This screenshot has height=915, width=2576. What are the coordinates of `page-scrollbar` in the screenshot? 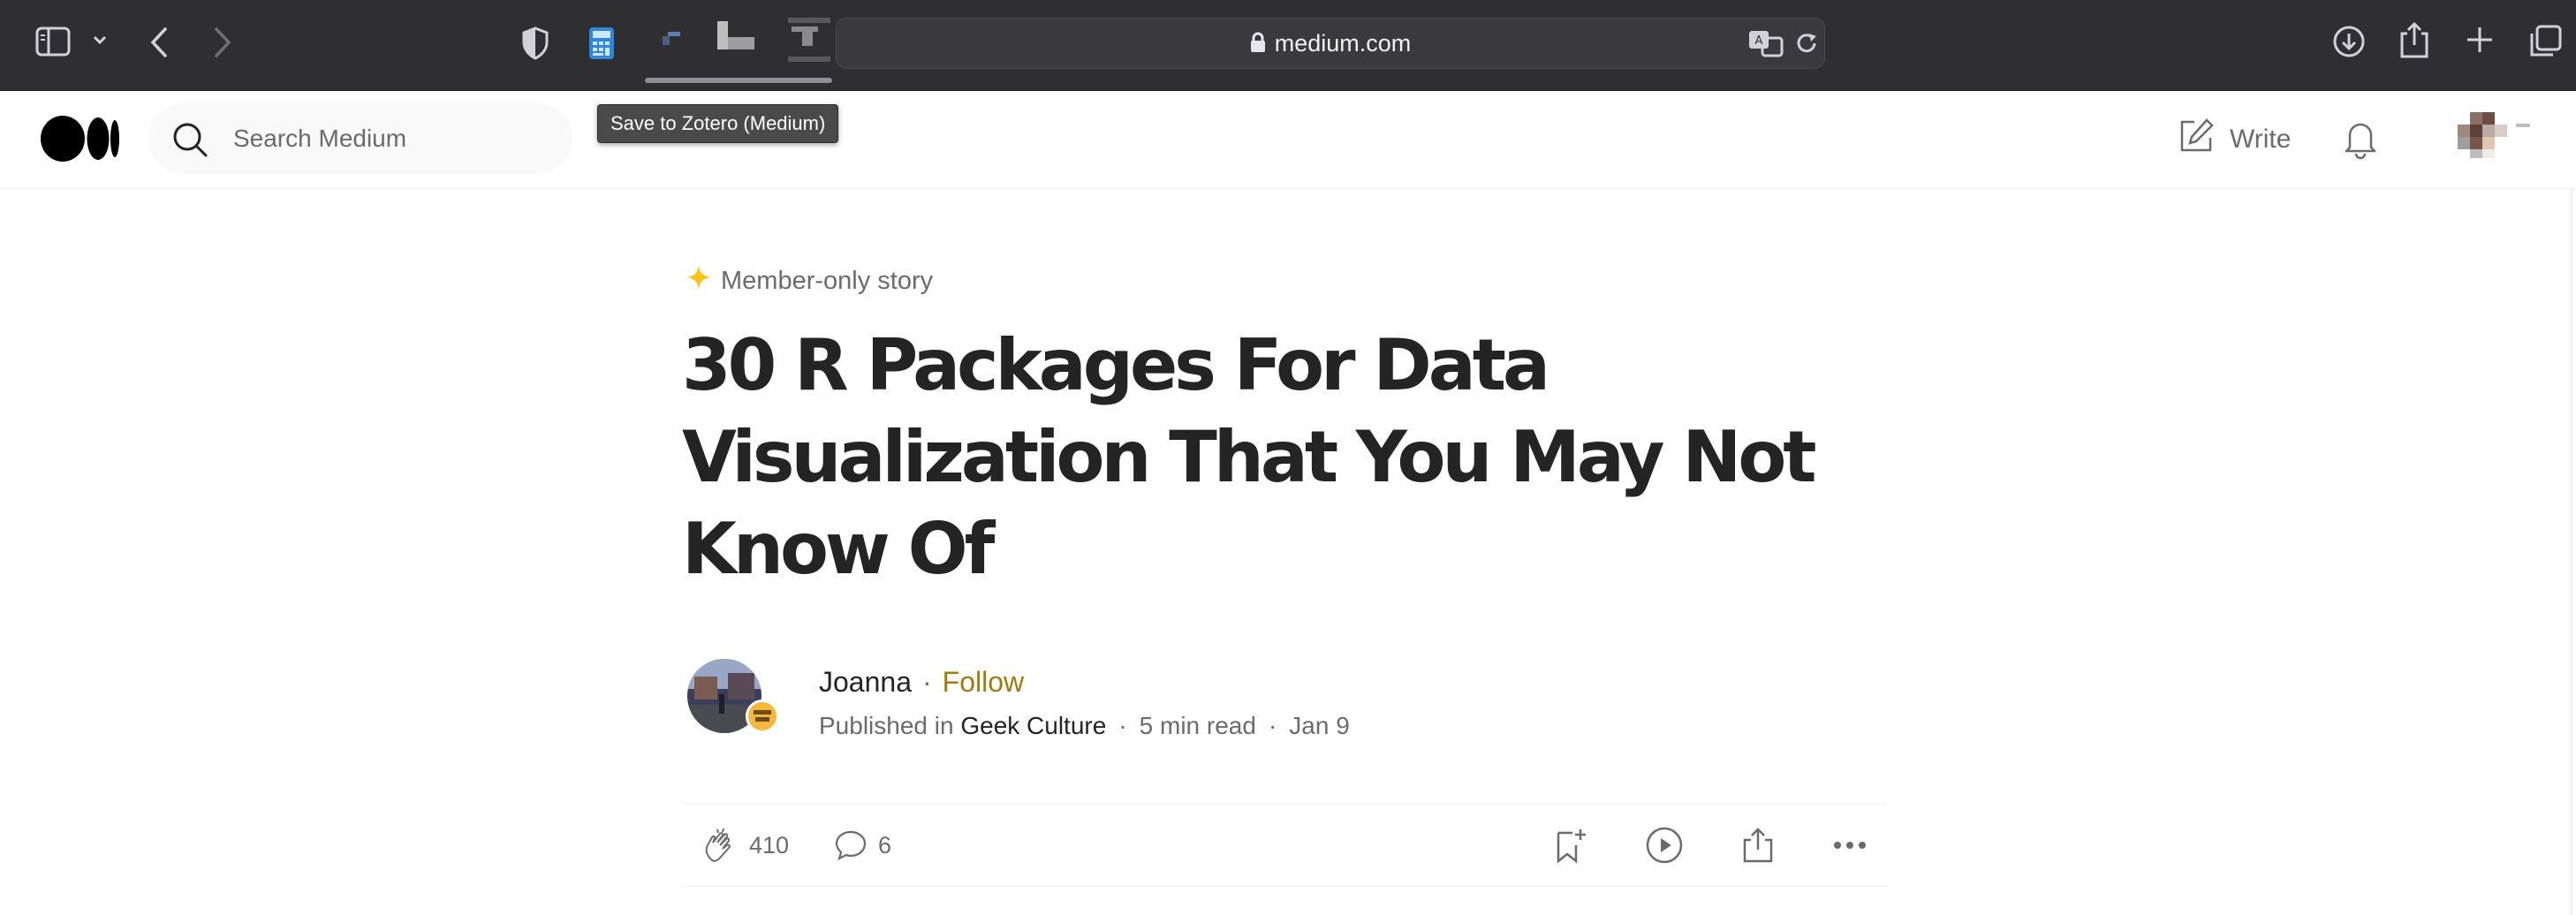 It's located at (2572, 552).